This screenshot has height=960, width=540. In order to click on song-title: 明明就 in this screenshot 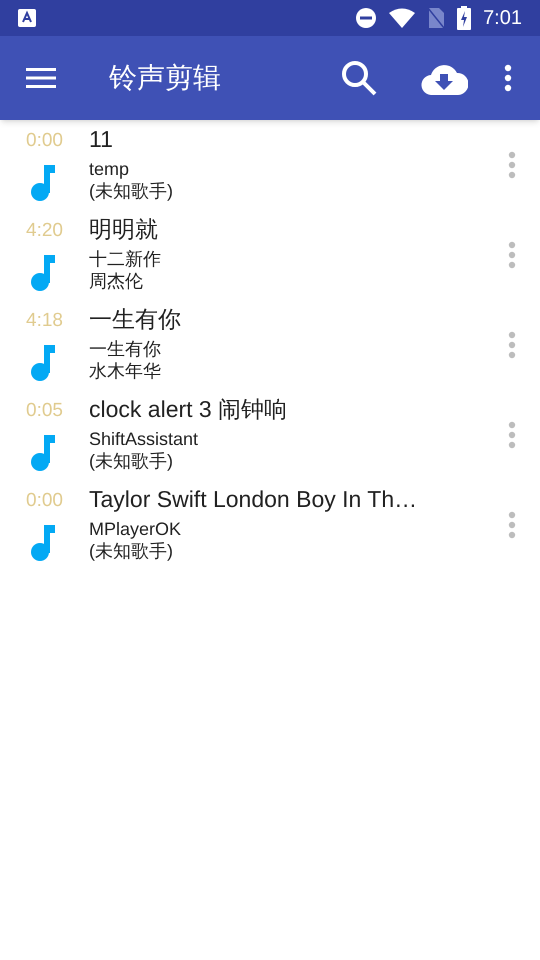, I will do `click(124, 229)`.